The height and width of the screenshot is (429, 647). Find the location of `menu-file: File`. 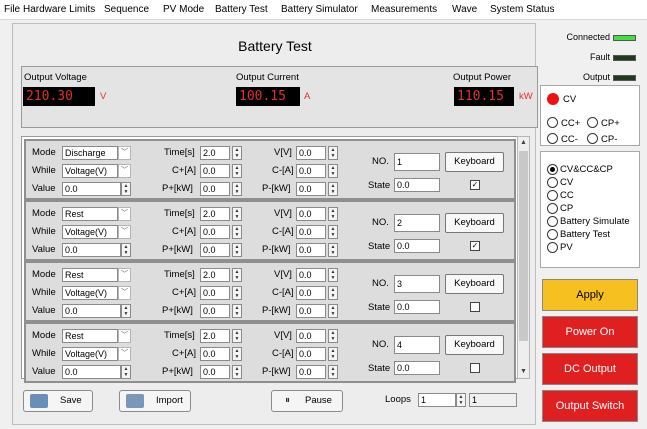

menu-file: File is located at coordinates (12, 9).